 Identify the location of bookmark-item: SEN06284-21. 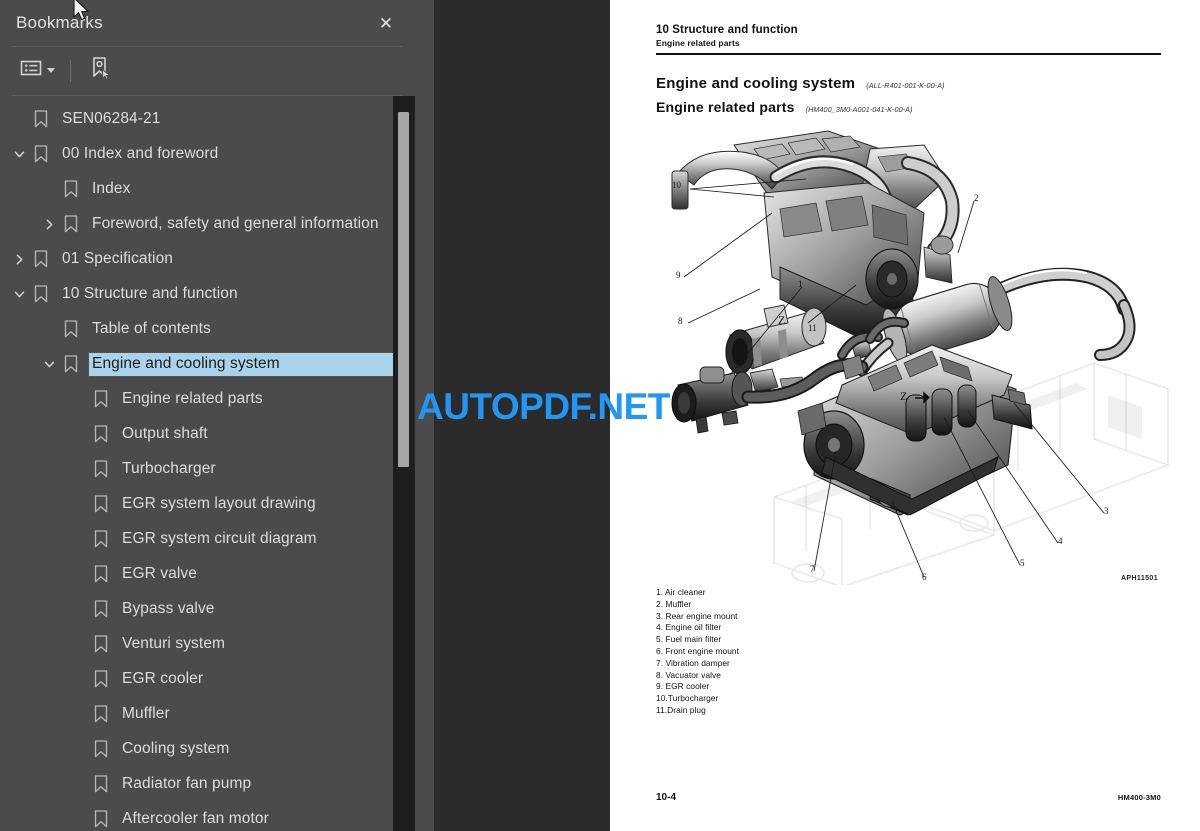
(207, 119).